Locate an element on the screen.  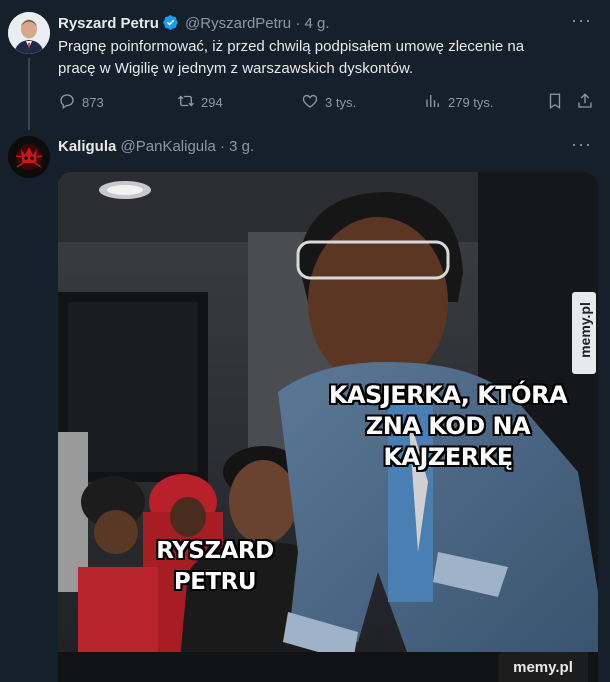
thread-line is located at coordinates (29, 94).